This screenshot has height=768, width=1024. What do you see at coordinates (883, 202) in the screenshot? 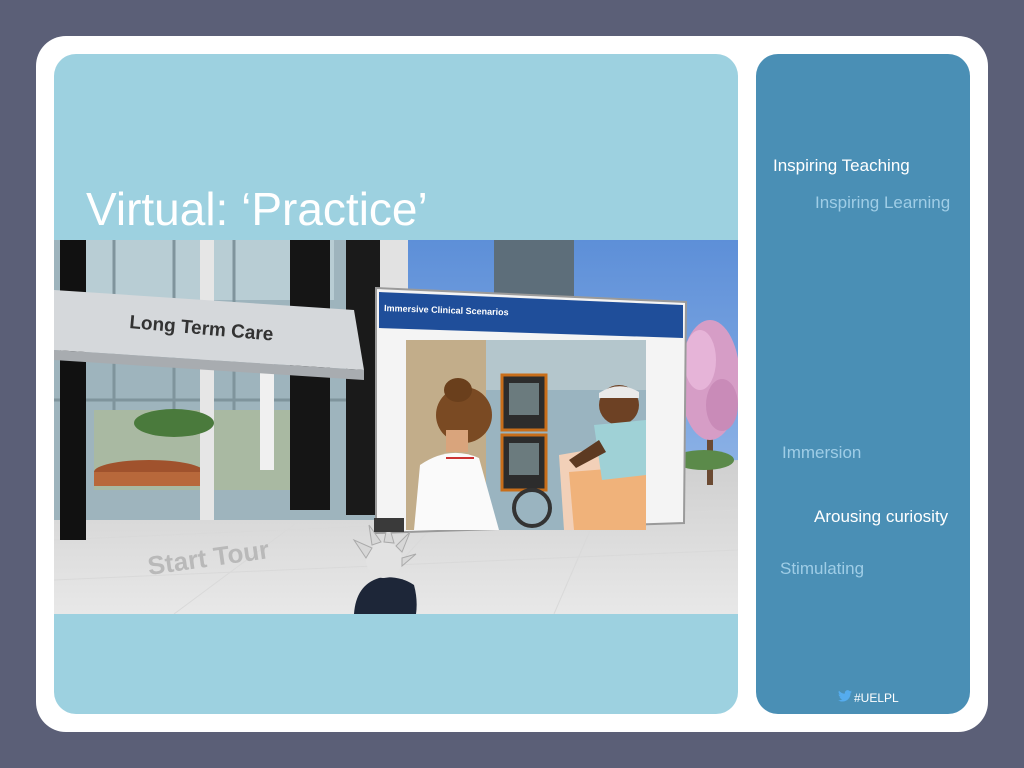
I see `phrase-inspiring-learning: Inspiring Learning` at bounding box center [883, 202].